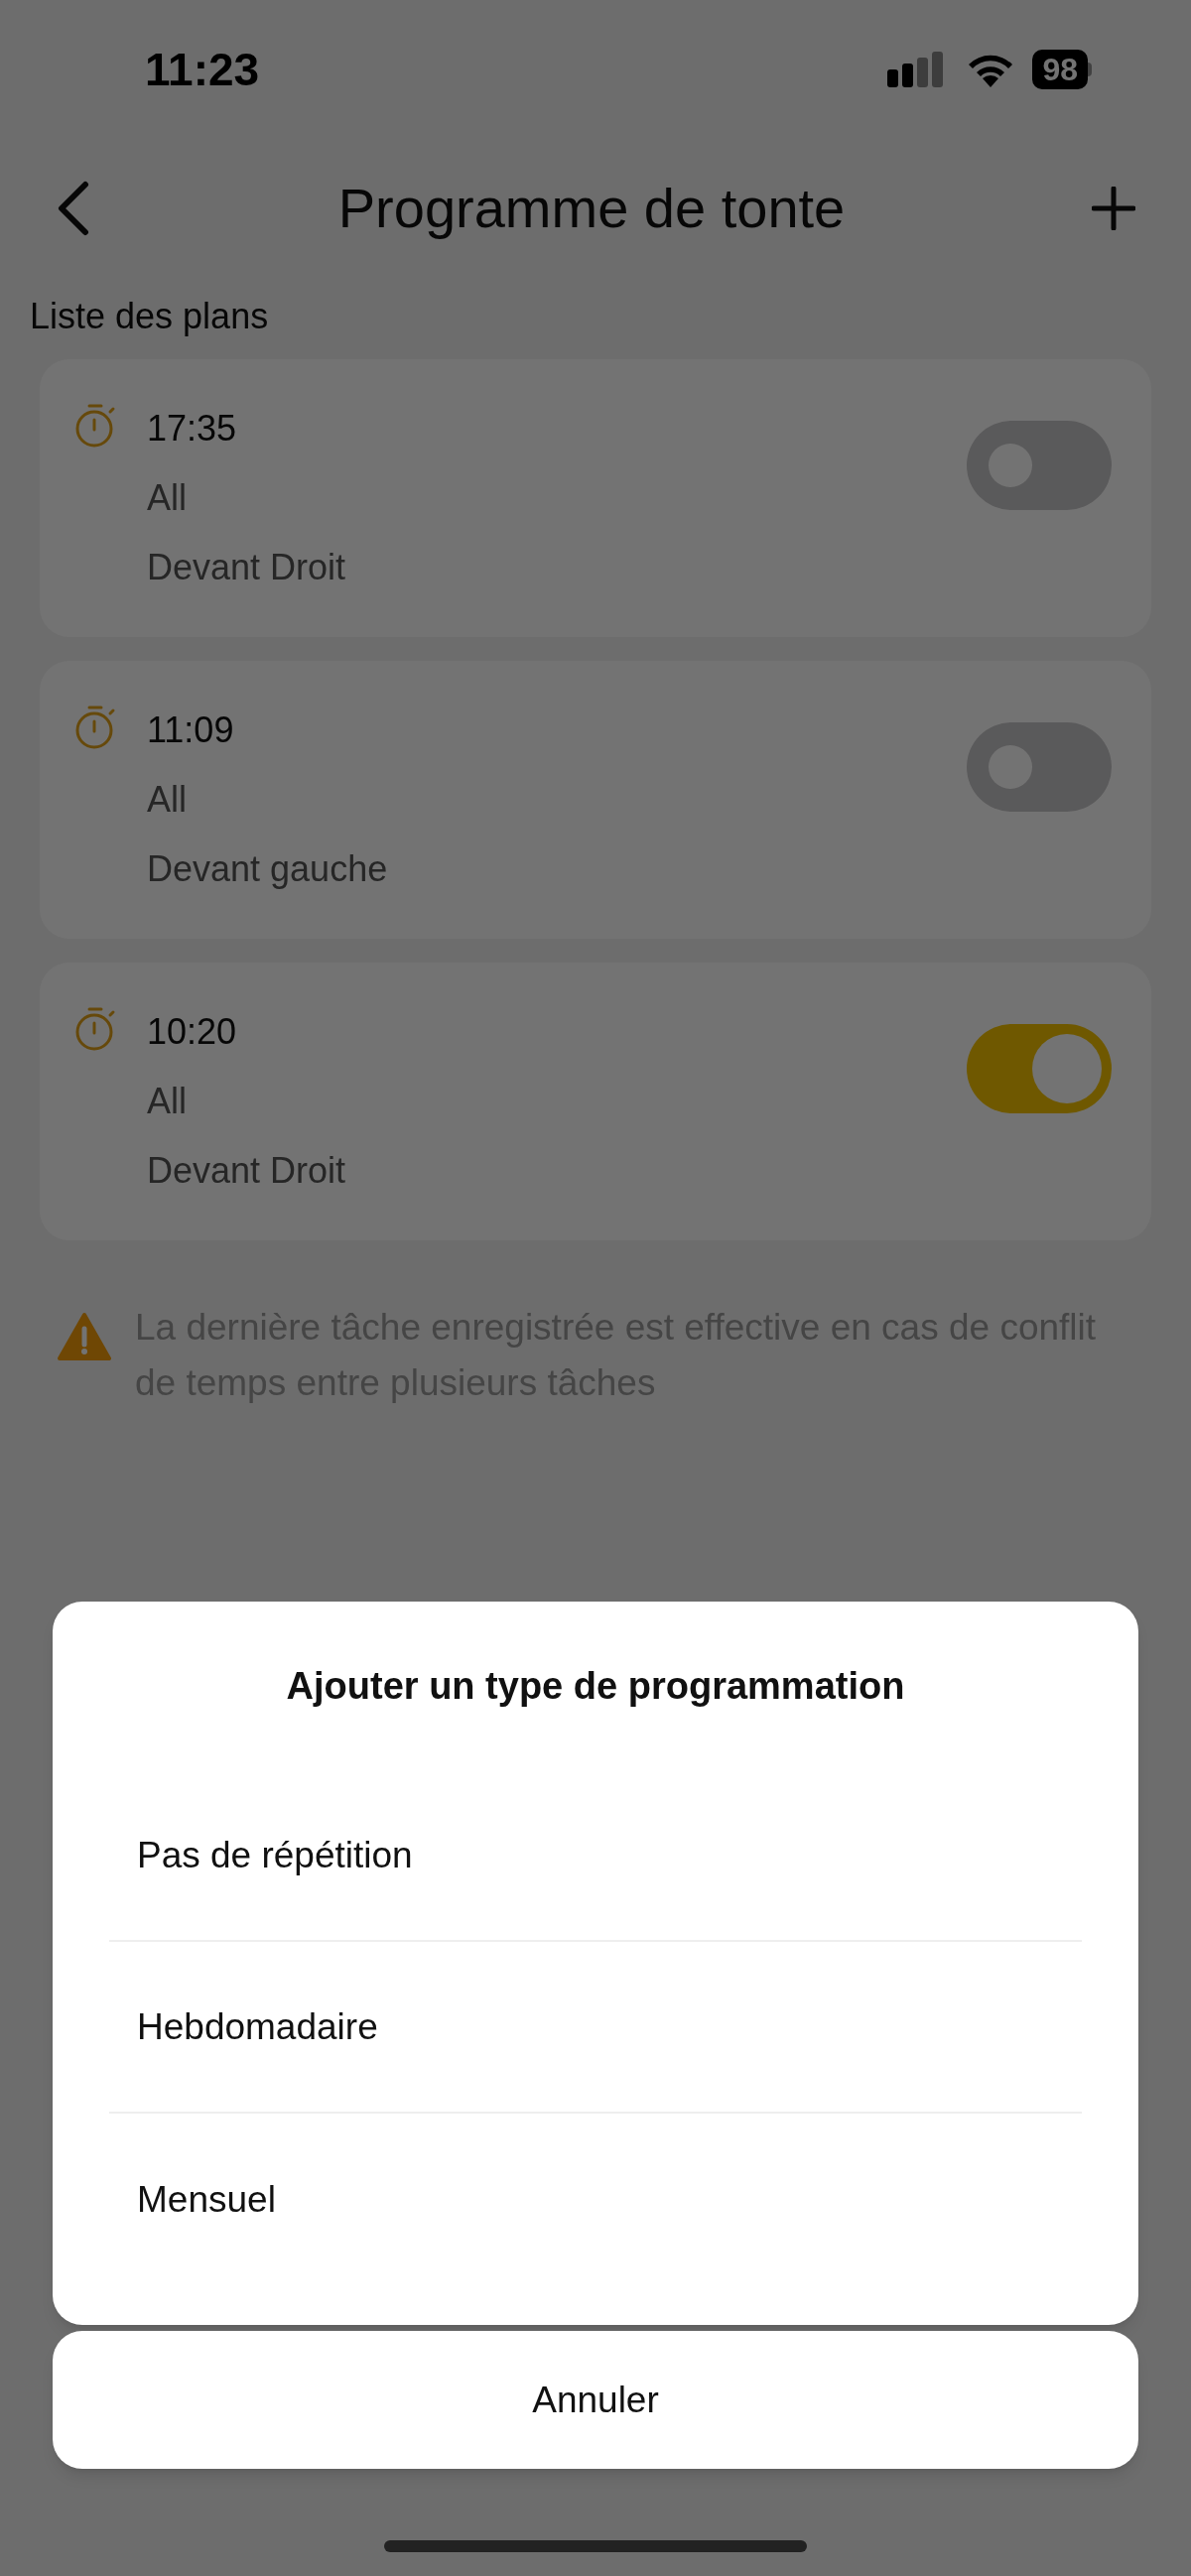 This screenshot has width=1191, height=2576. What do you see at coordinates (149, 316) in the screenshot?
I see `section-title: Liste des plans` at bounding box center [149, 316].